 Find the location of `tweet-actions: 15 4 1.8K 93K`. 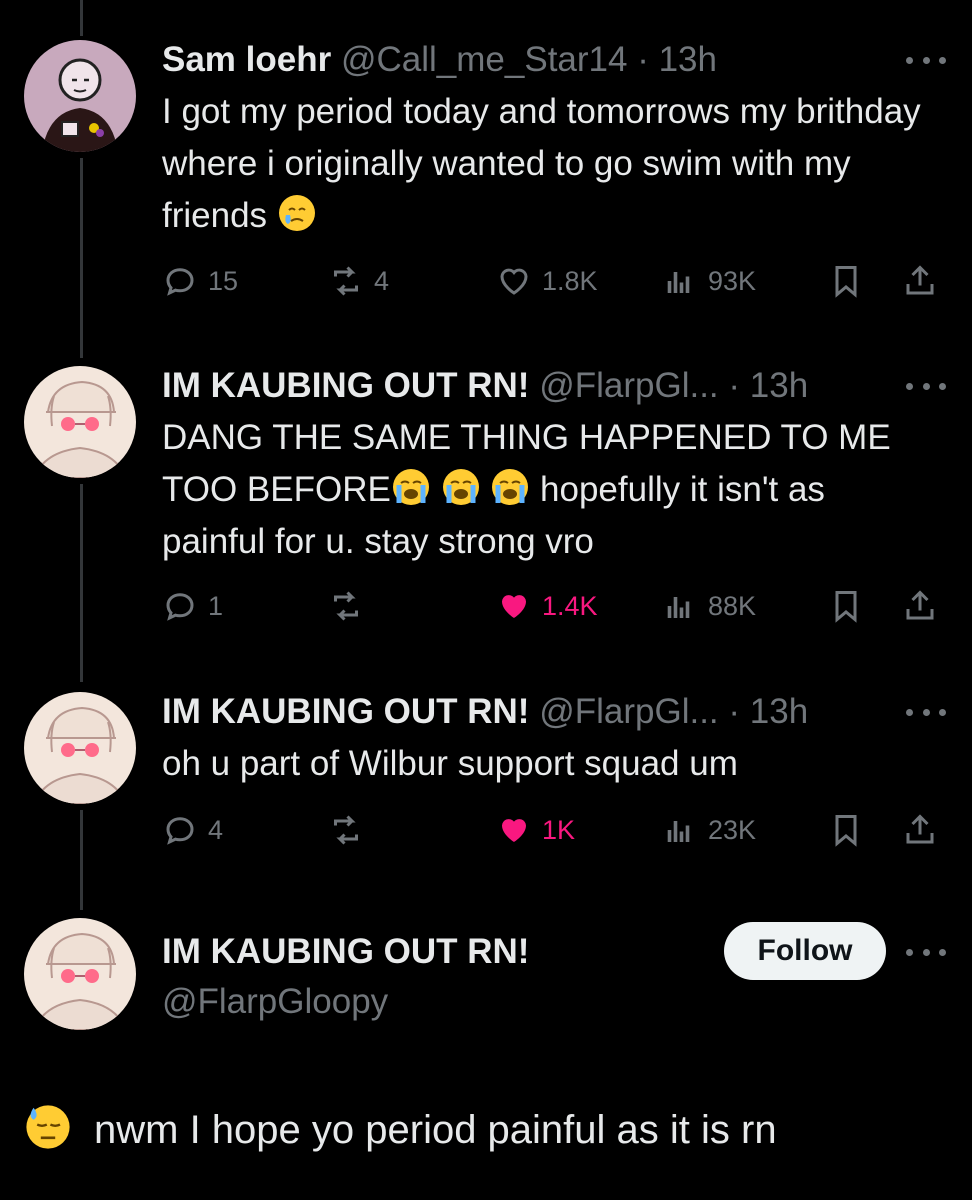

tweet-actions: 15 4 1.8K 93K is located at coordinates (557, 281).